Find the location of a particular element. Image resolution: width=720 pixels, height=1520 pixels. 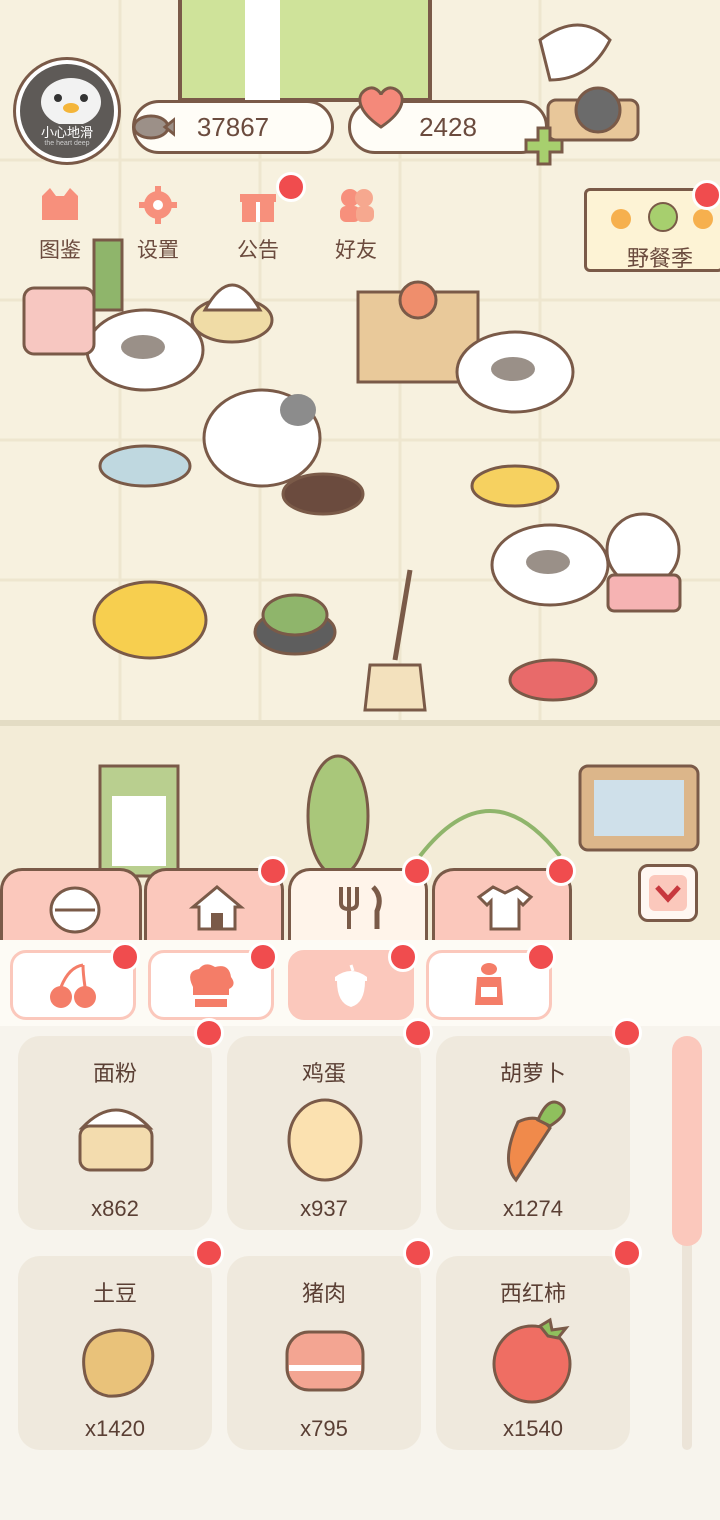

item-card-potato: 土豆 x1420 is located at coordinates (115, 1353).